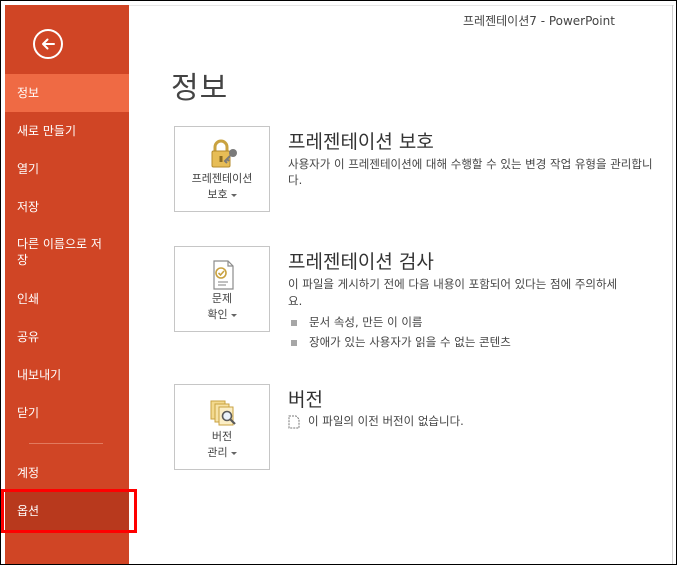 This screenshot has width=679, height=567. I want to click on window-title: 프레젠테이션7 - PowerPoint, so click(539, 21).